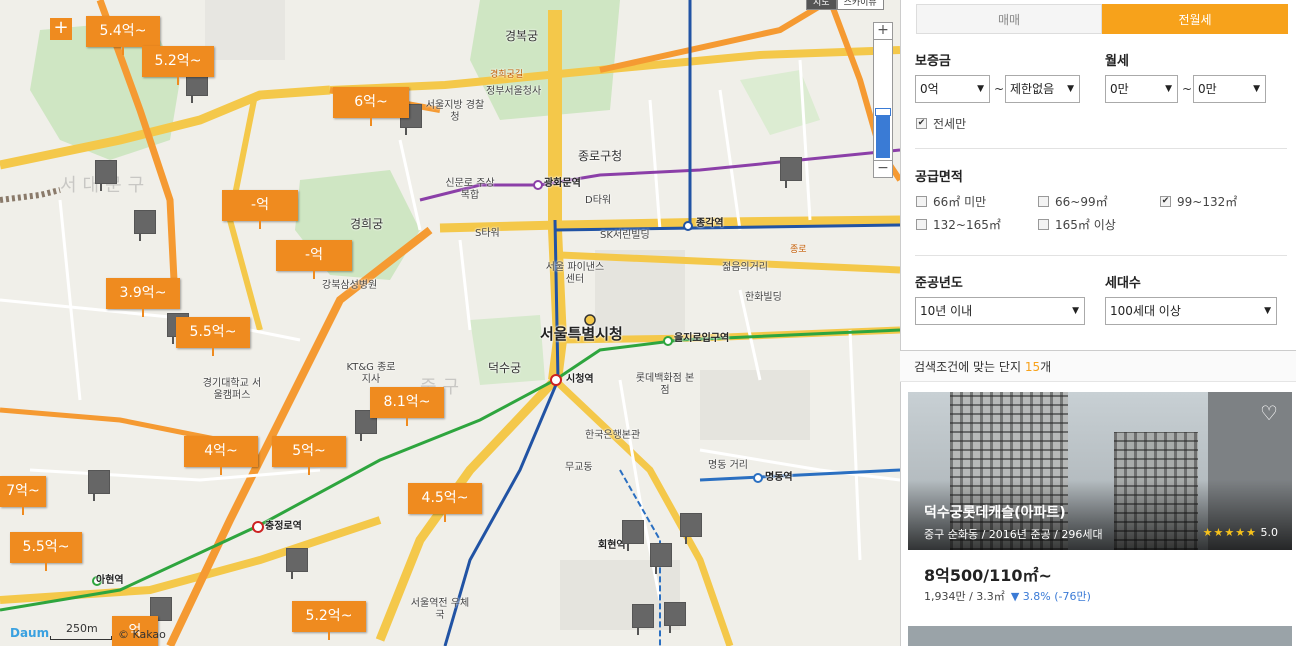  Describe the element at coordinates (798, 250) in the screenshot. I see `road-label: 종로` at that location.